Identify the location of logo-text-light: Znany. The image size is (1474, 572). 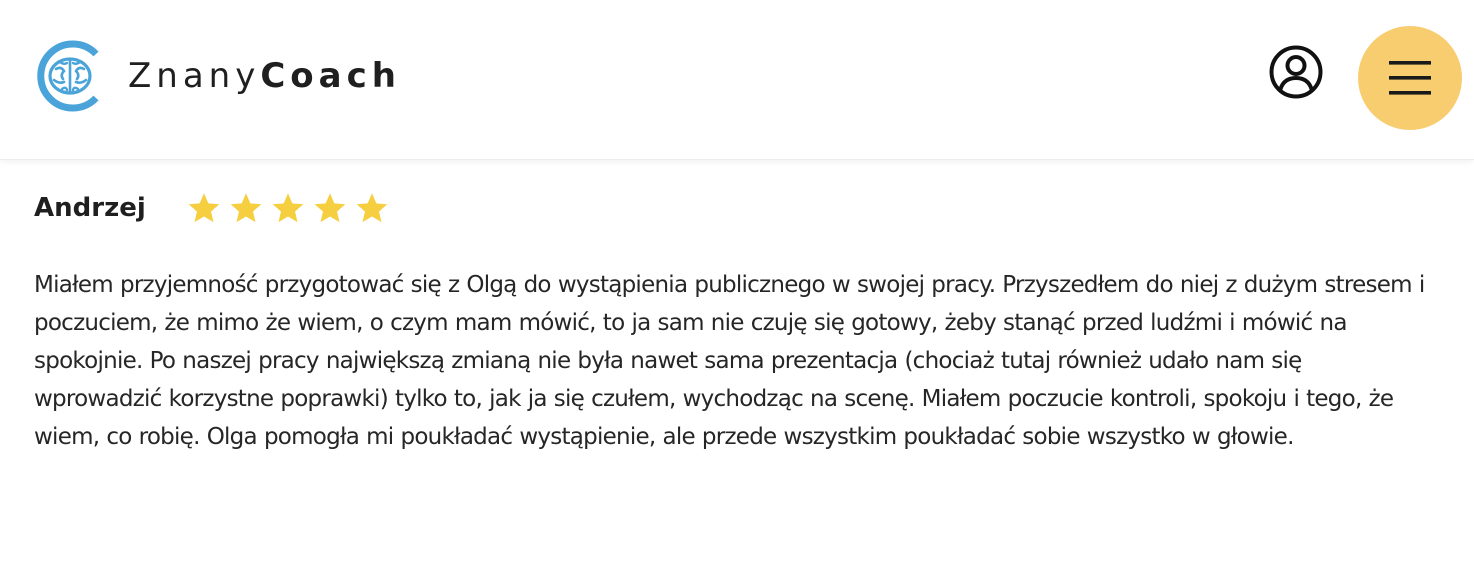
(194, 76).